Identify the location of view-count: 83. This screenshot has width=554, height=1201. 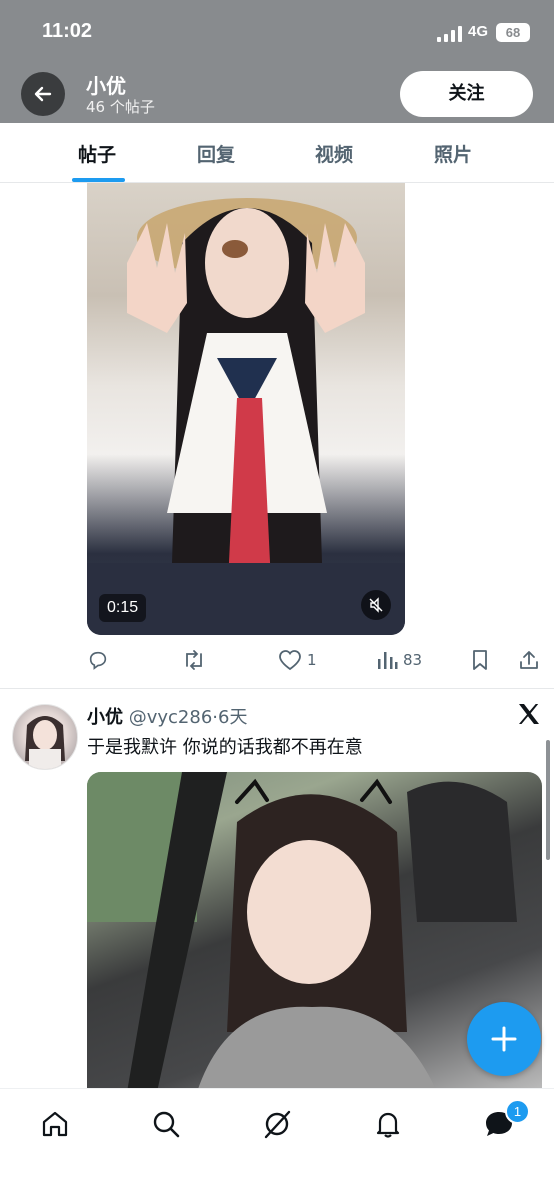
(413, 660).